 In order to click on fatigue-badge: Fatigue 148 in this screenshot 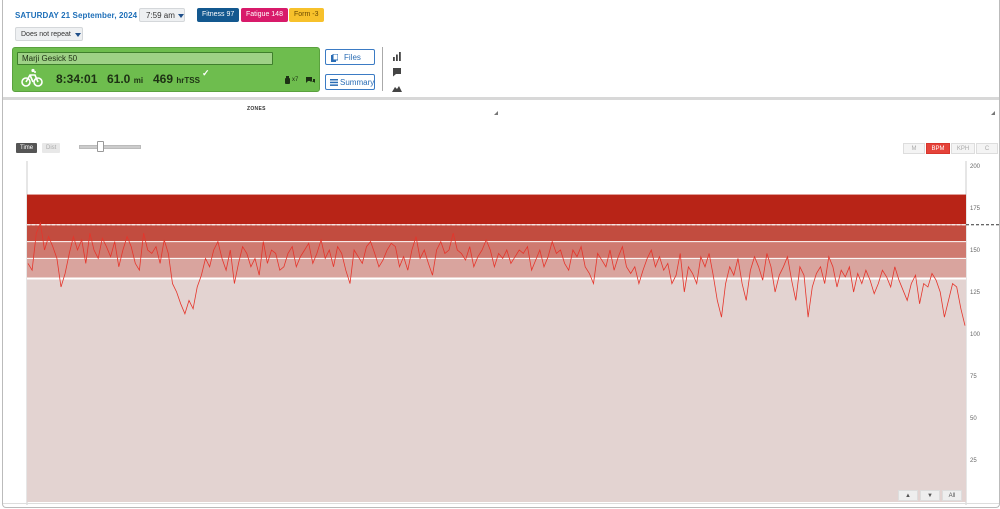, I will do `click(264, 15)`.